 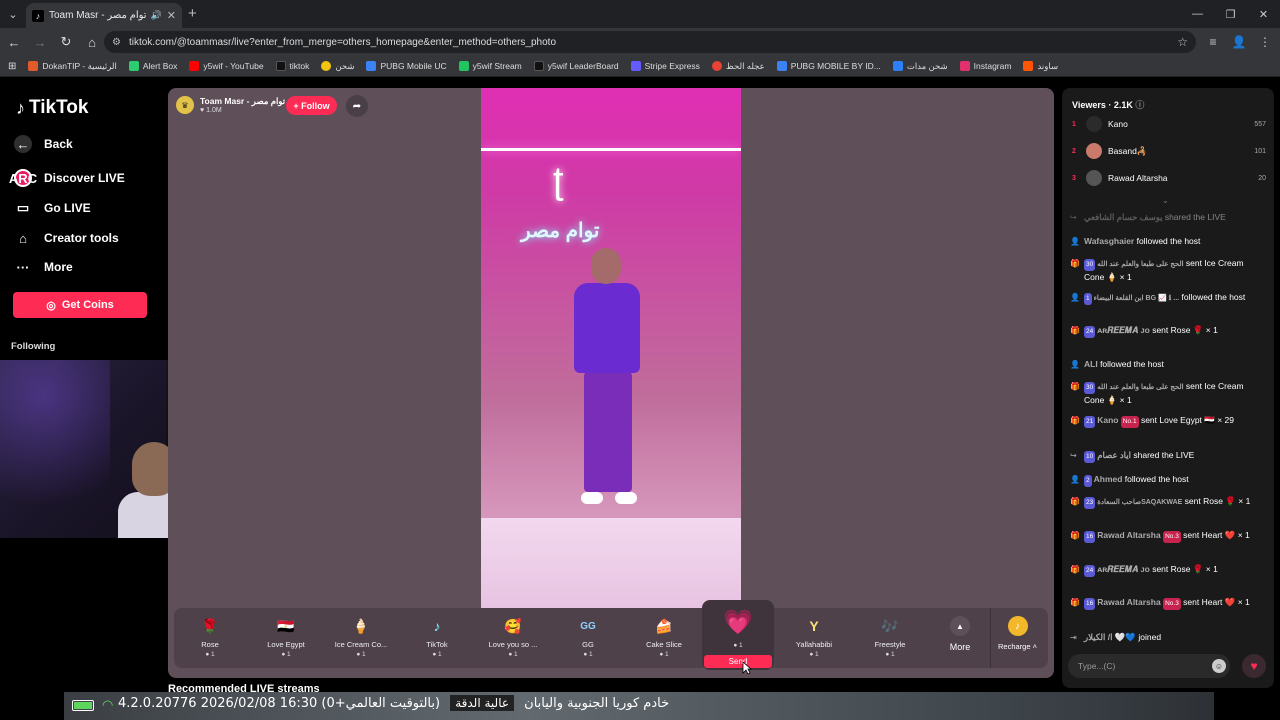 What do you see at coordinates (292, 66) in the screenshot?
I see `bookmark-item: tiktok` at bounding box center [292, 66].